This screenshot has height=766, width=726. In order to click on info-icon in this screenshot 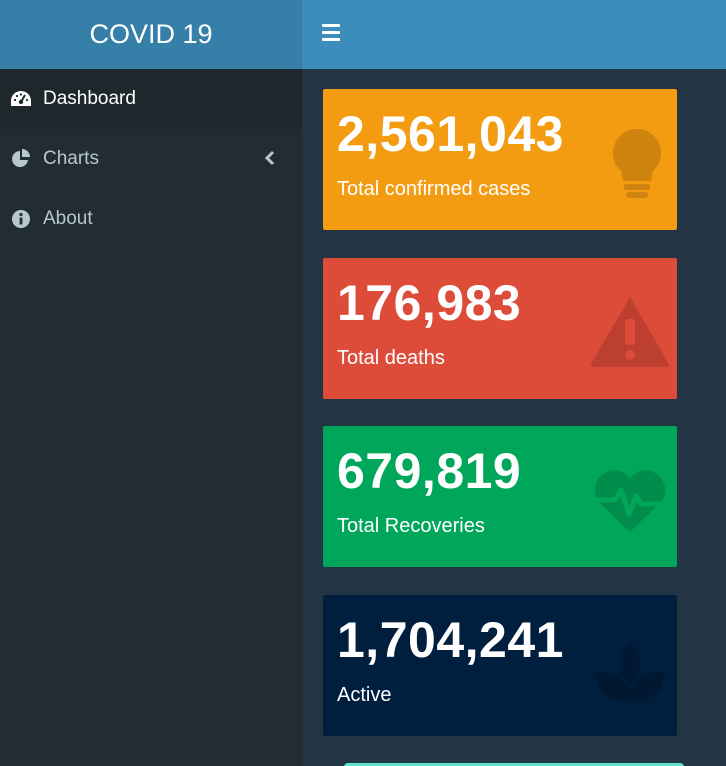, I will do `click(21, 219)`.